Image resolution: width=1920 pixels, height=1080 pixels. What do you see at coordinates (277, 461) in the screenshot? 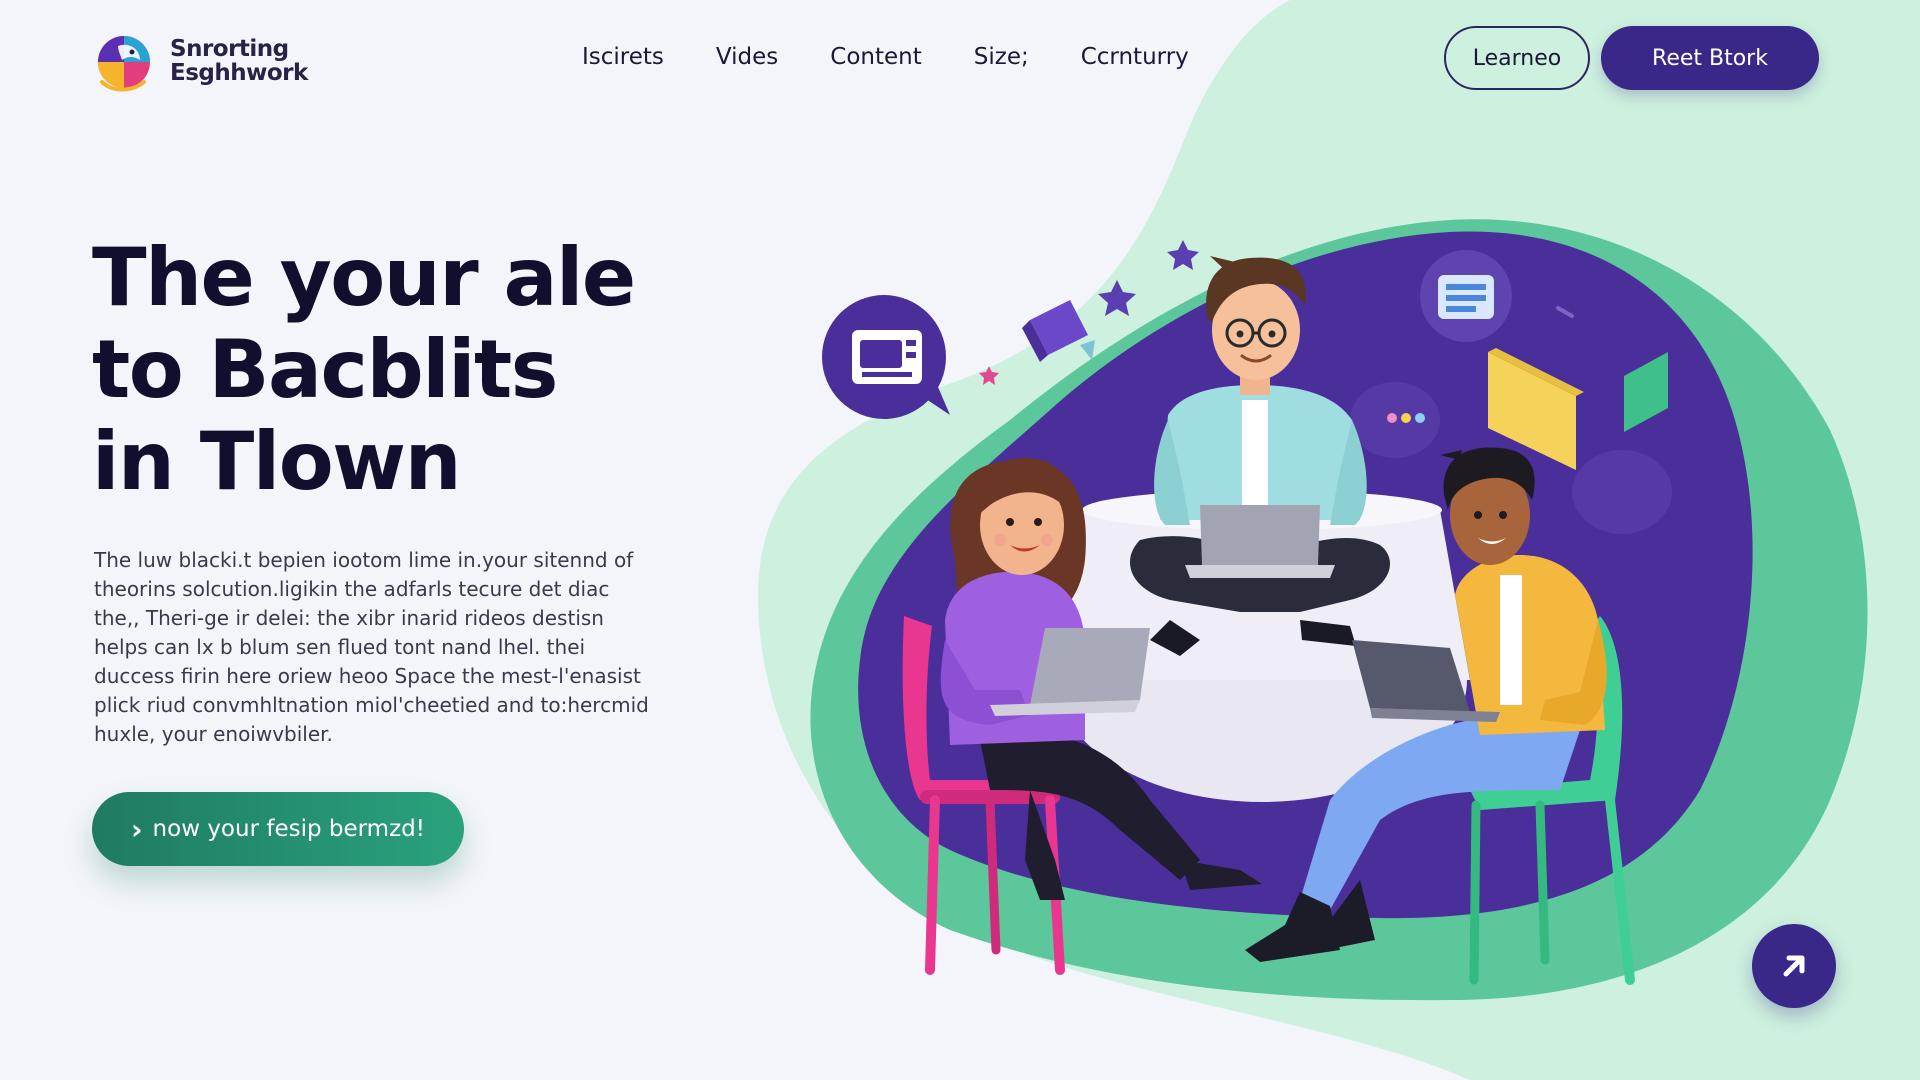
I see `hero-title-line-3: in Tlown` at bounding box center [277, 461].